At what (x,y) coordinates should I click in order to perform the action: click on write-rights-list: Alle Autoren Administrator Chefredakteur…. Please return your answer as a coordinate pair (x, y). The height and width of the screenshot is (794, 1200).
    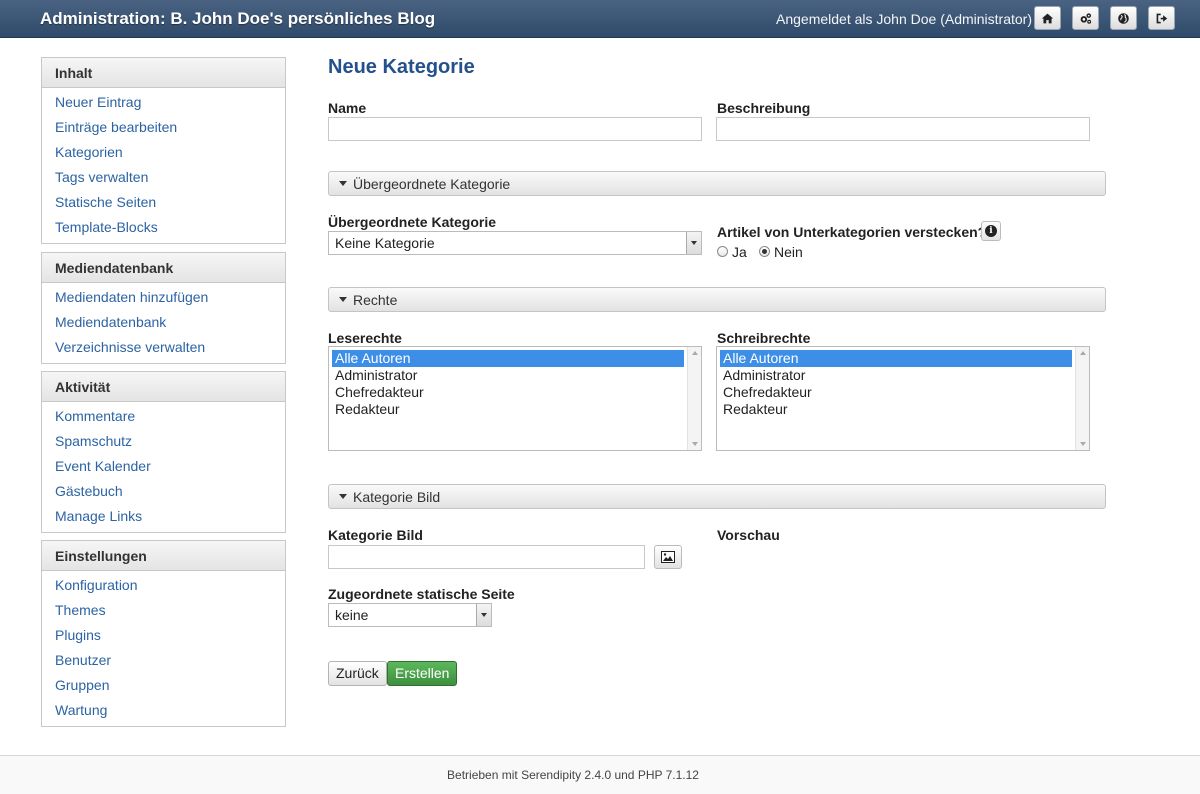
    Looking at the image, I should click on (903, 398).